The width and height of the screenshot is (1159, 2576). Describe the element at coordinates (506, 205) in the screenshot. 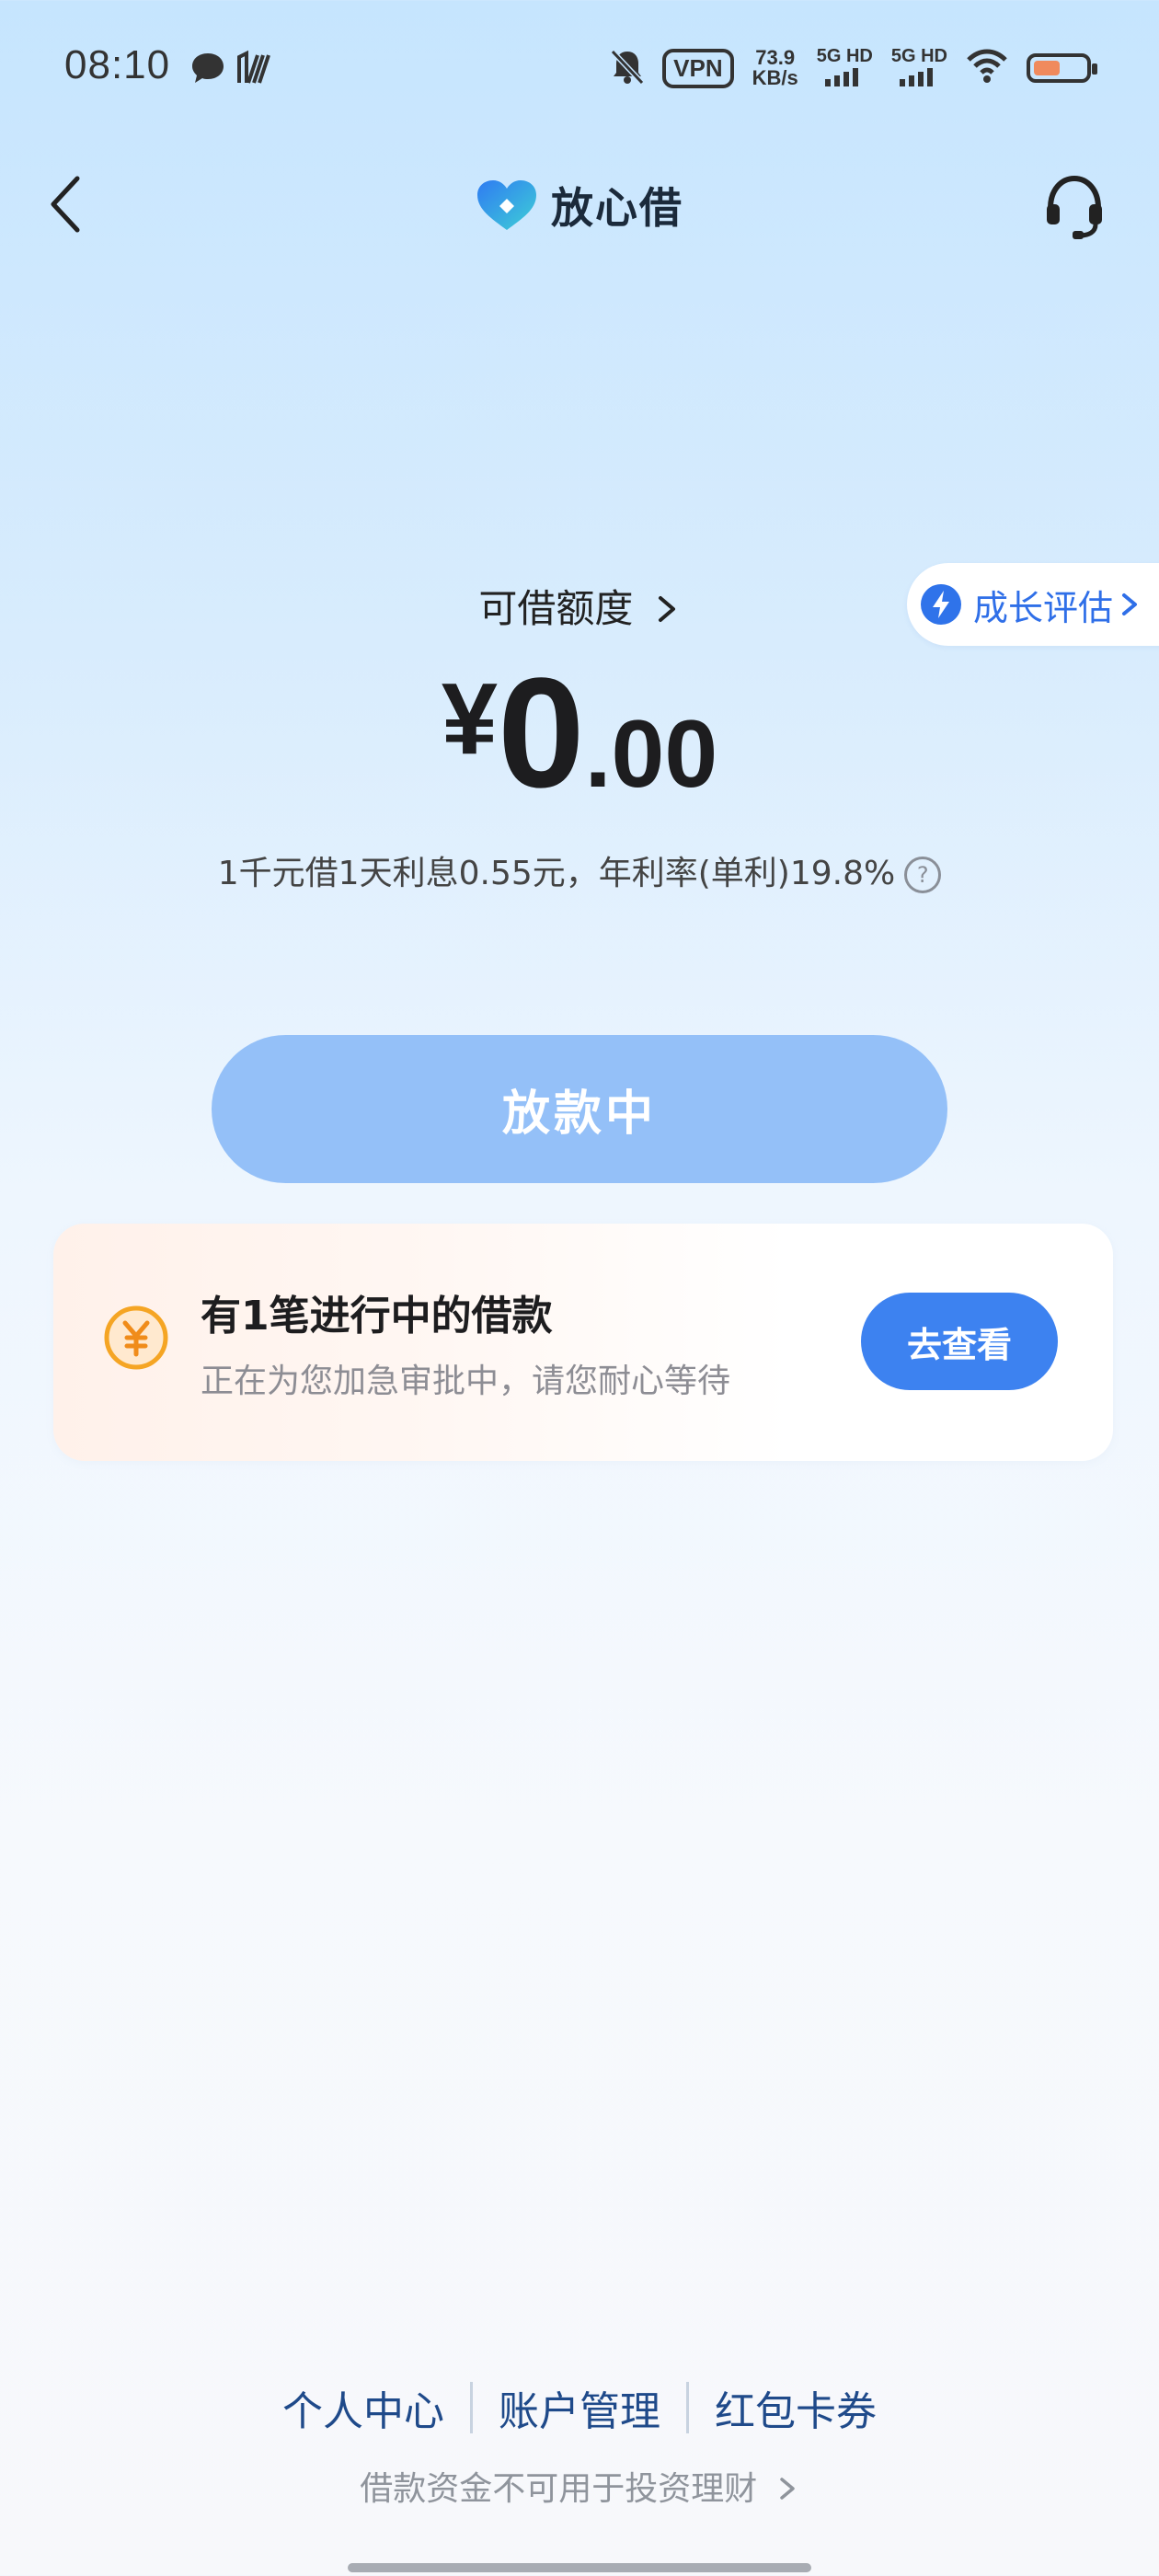

I see `brand-heart-logo-icon` at that location.